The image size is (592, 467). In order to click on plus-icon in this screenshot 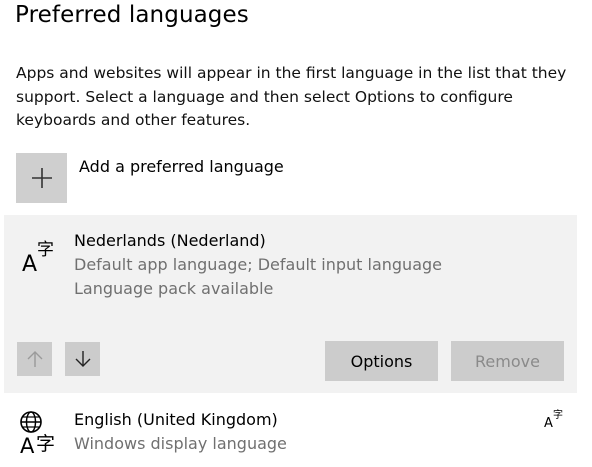, I will do `click(41, 178)`.